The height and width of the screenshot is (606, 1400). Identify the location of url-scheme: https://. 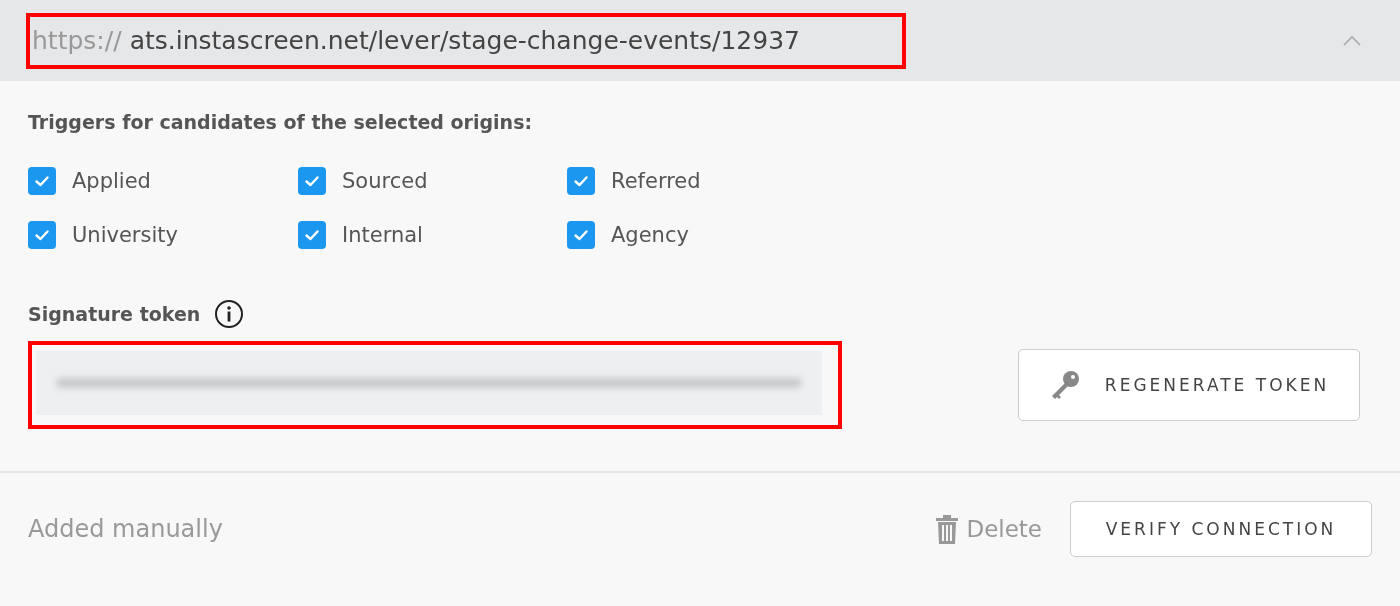
(77, 40).